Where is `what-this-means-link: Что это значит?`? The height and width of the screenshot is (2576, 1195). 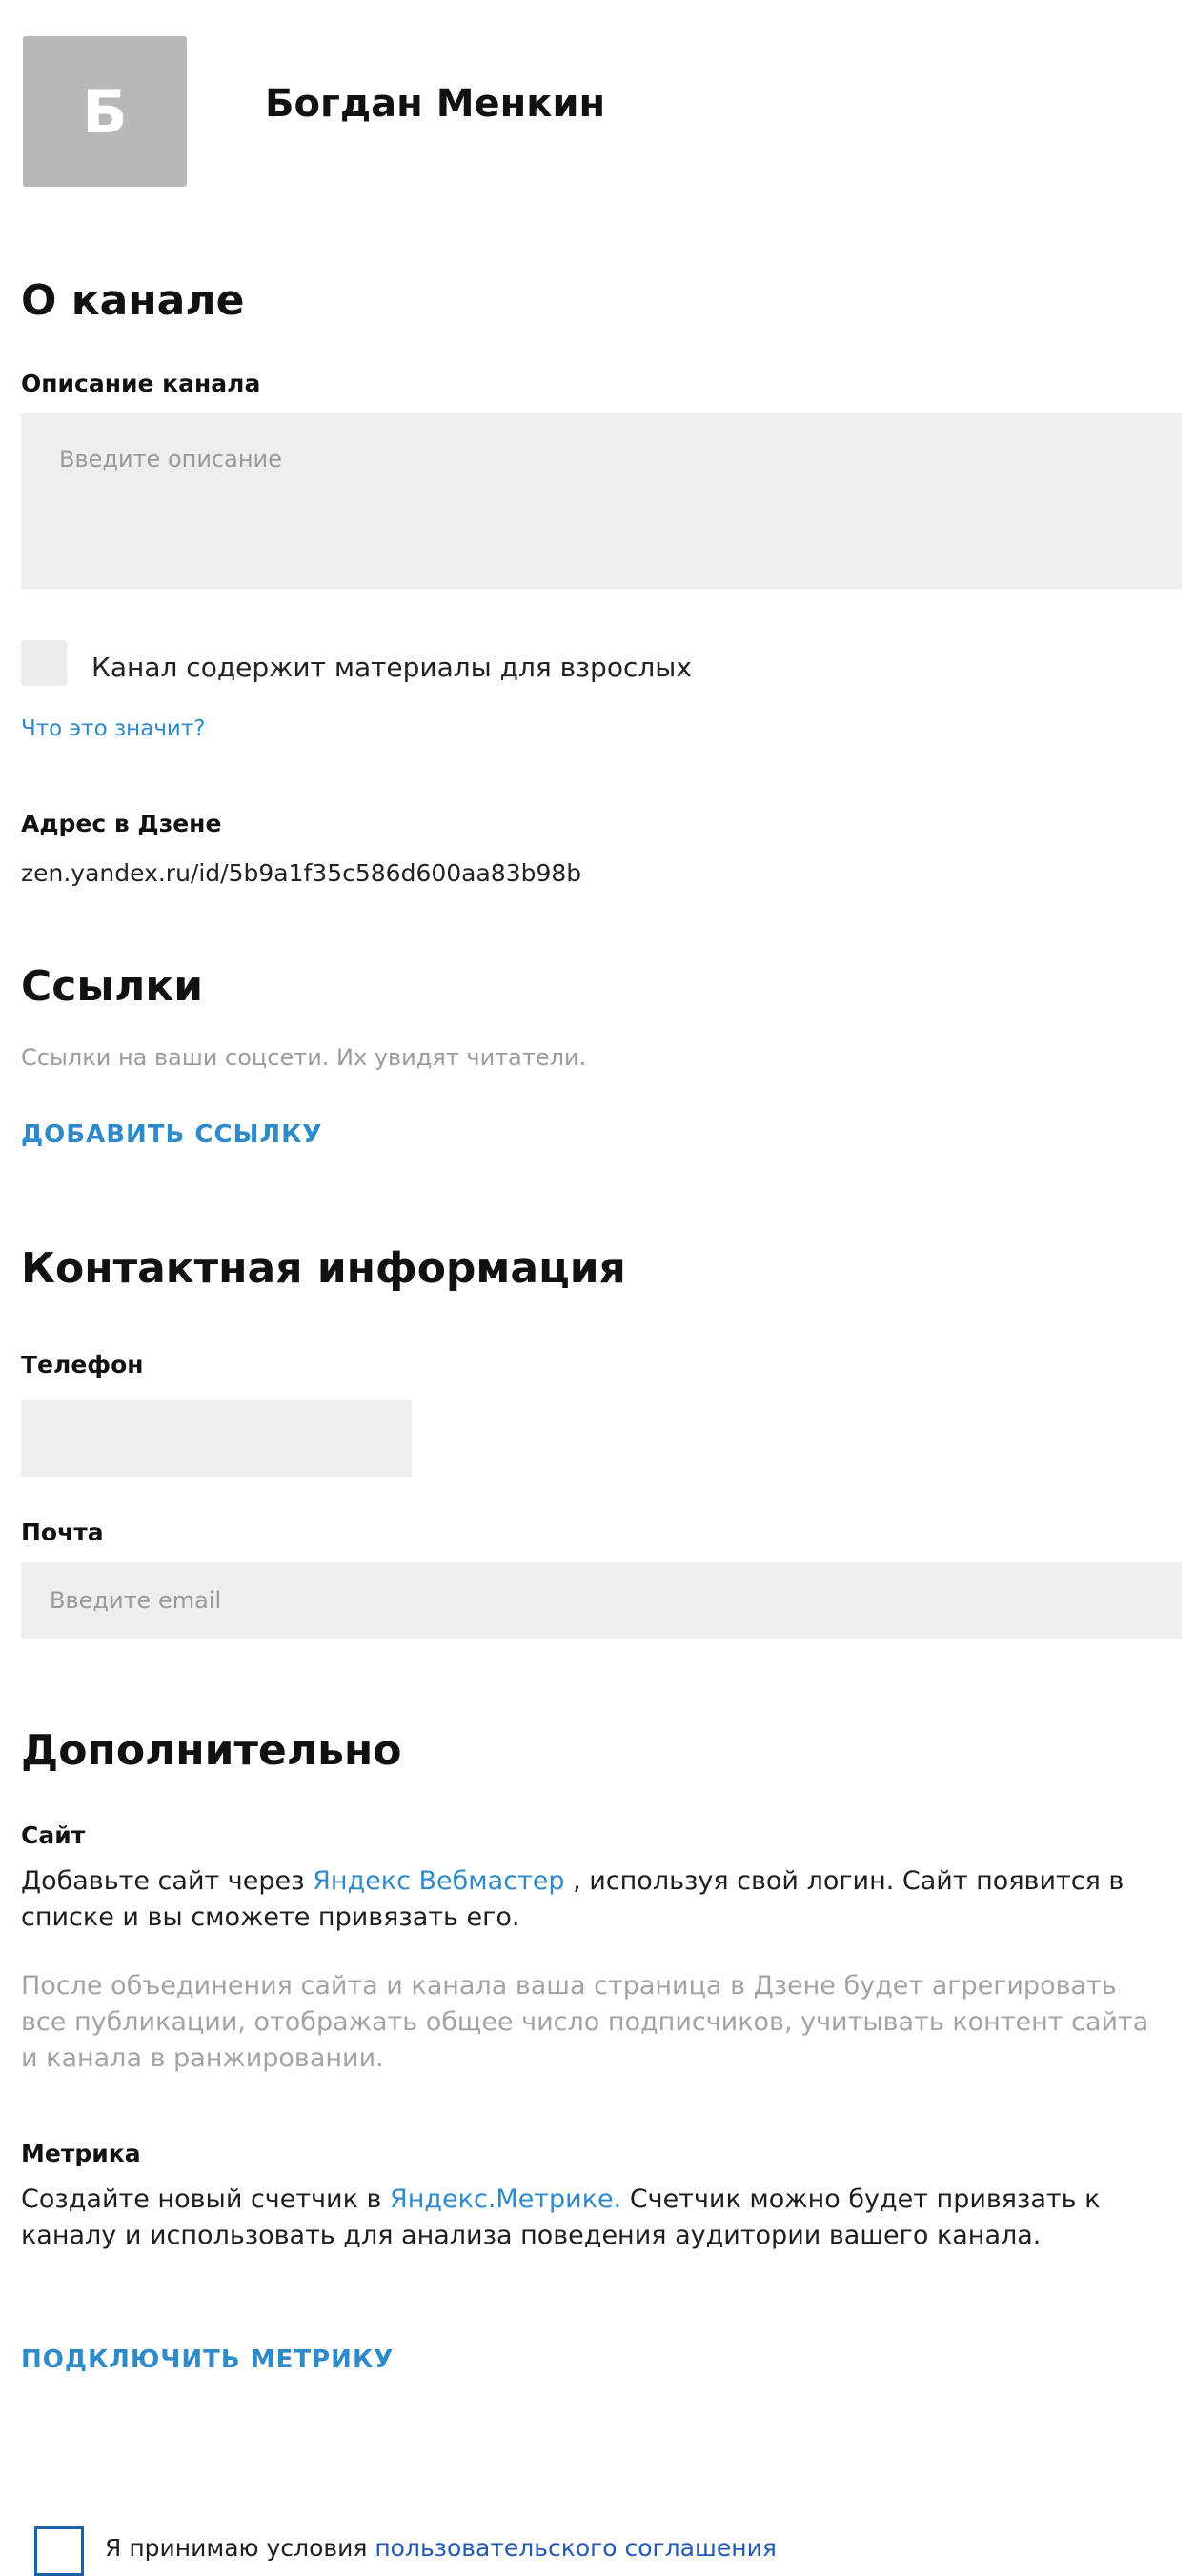 what-this-means-link: Что это значит? is located at coordinates (113, 728).